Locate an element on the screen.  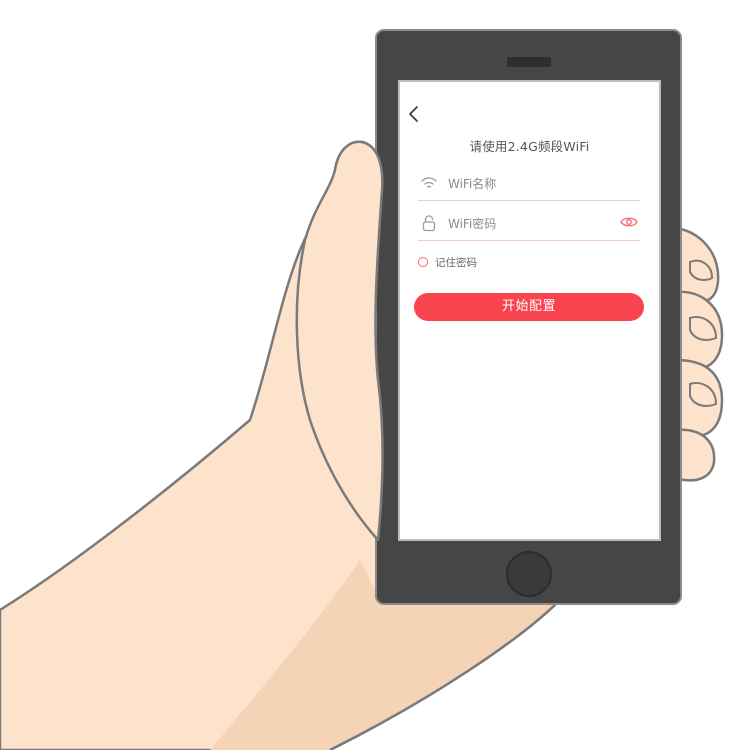
wifi-name-field is located at coordinates (529, 185).